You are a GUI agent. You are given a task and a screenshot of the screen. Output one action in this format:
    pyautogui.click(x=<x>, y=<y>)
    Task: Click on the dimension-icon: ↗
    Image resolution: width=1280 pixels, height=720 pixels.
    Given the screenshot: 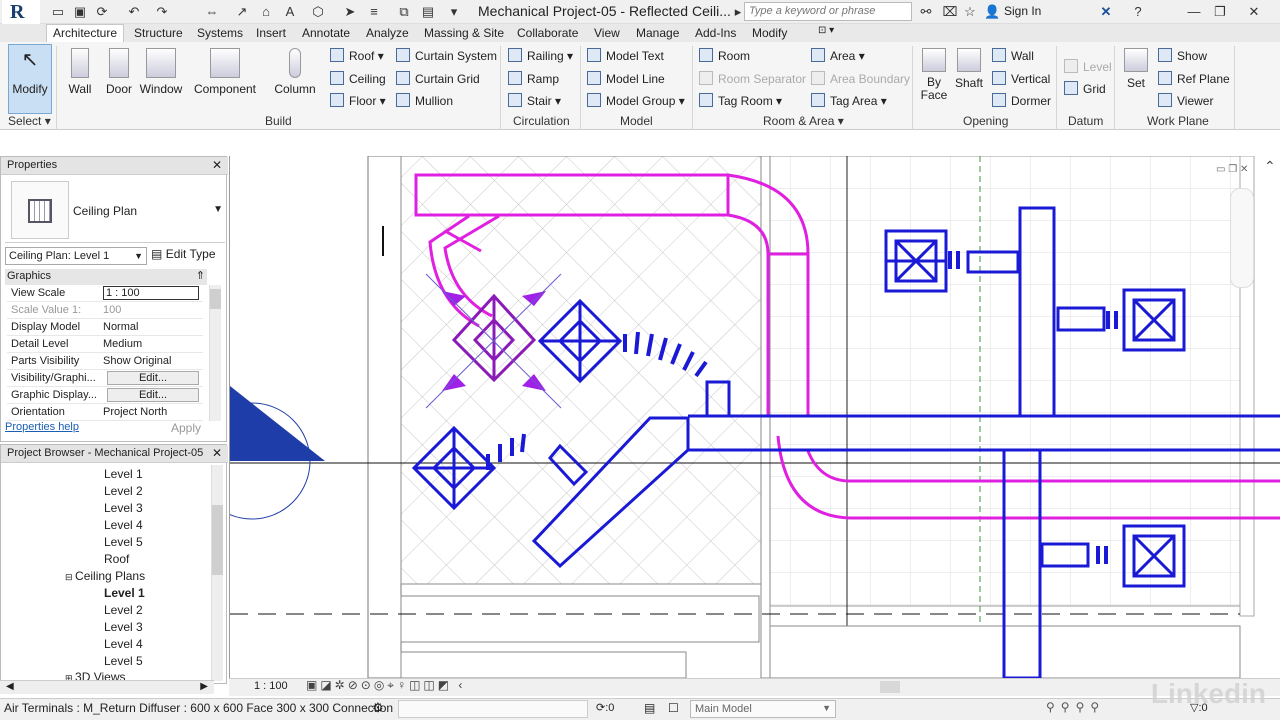 What is the action you would take?
    pyautogui.click(x=242, y=12)
    